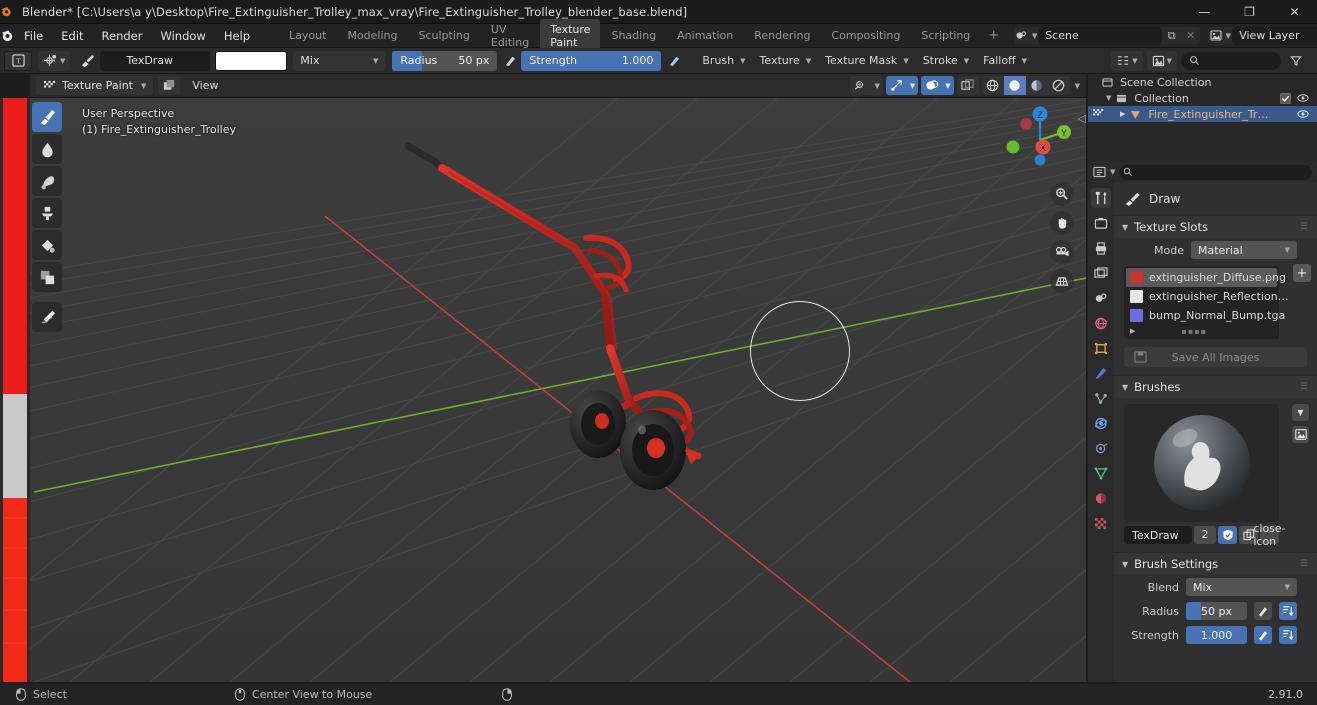  What do you see at coordinates (1215, 172) in the screenshot?
I see `properties-search-input` at bounding box center [1215, 172].